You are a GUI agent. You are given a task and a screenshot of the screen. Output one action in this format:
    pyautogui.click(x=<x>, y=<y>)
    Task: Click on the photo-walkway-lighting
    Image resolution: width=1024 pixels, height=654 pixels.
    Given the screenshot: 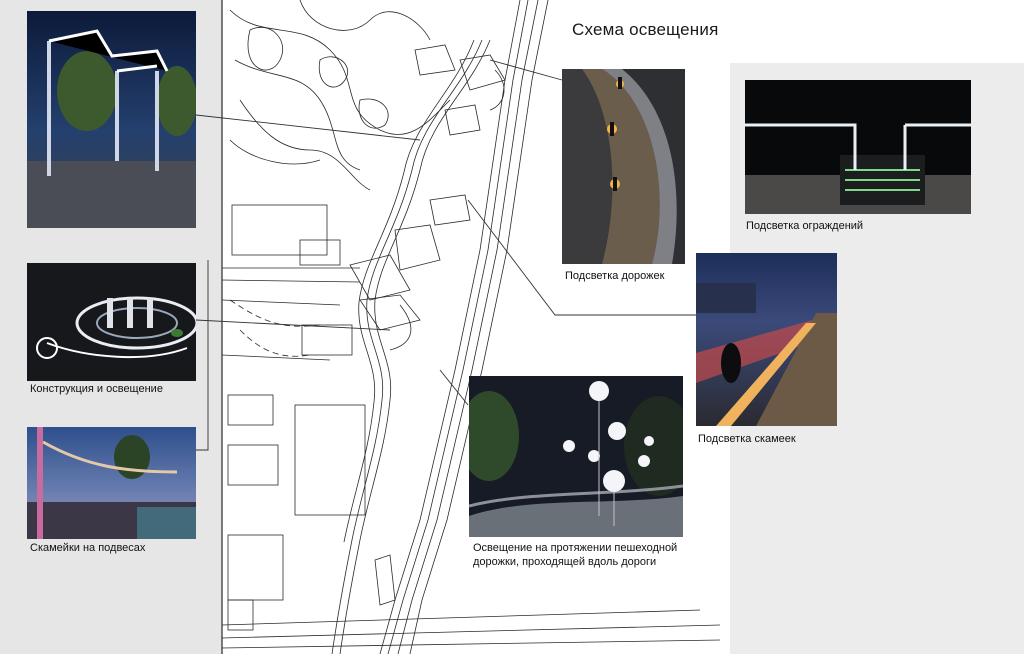 What is the action you would take?
    pyautogui.click(x=576, y=456)
    